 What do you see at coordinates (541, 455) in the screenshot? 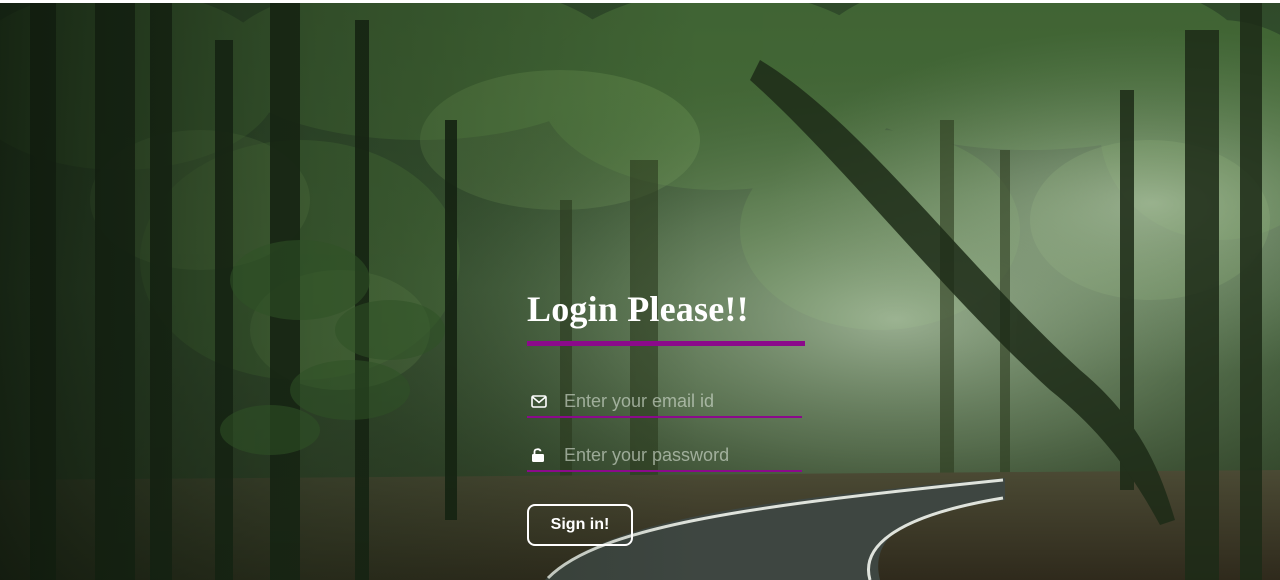
I see `unlock-icon` at bounding box center [541, 455].